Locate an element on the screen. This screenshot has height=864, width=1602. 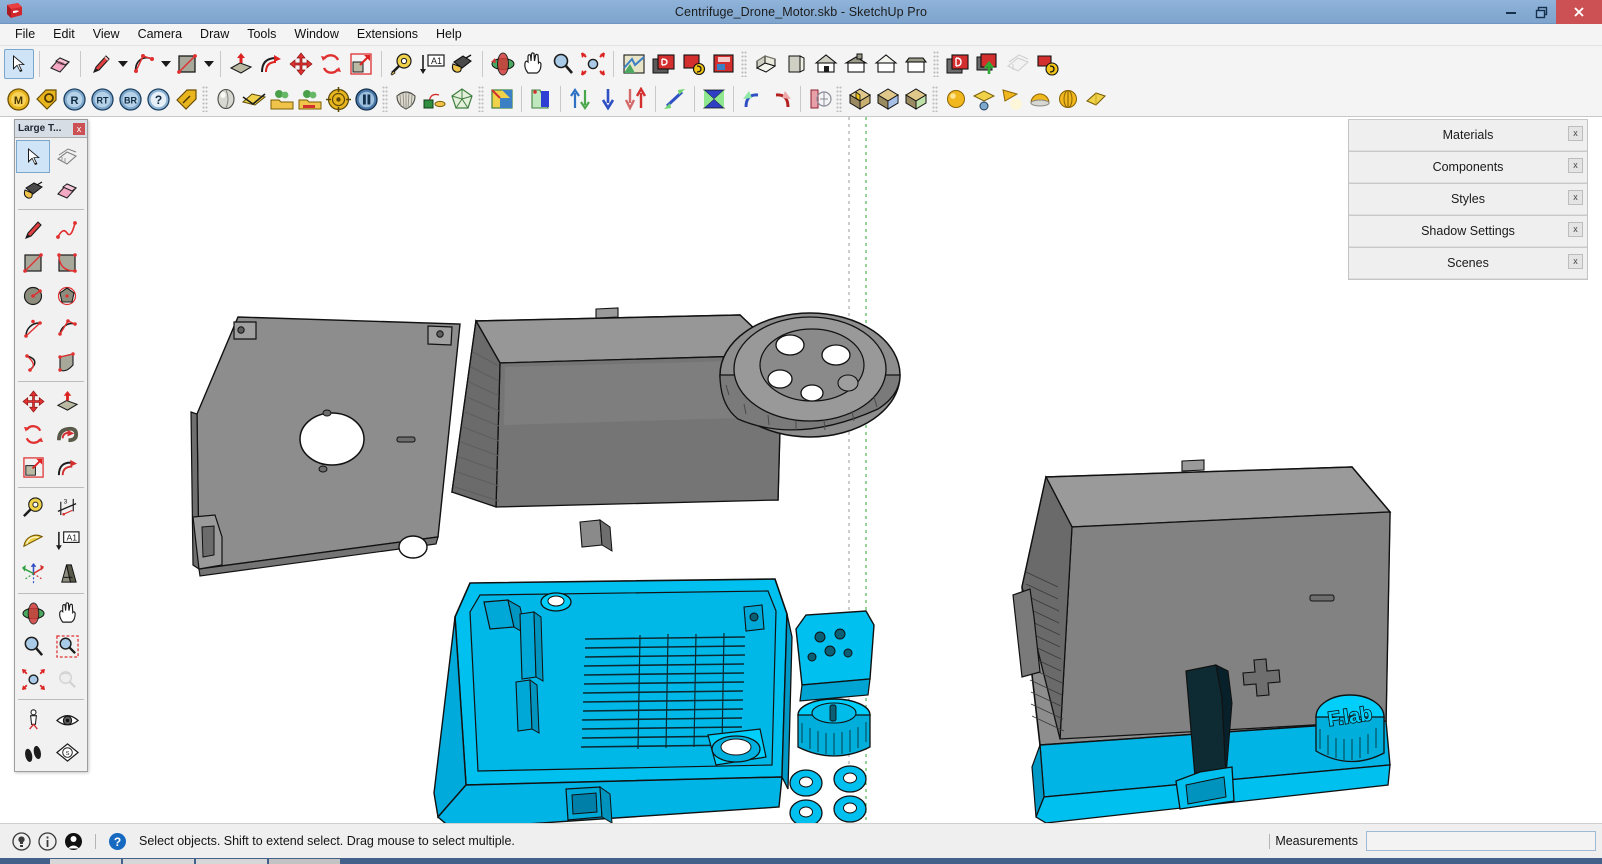
solid-subtract is located at coordinates (888, 99).